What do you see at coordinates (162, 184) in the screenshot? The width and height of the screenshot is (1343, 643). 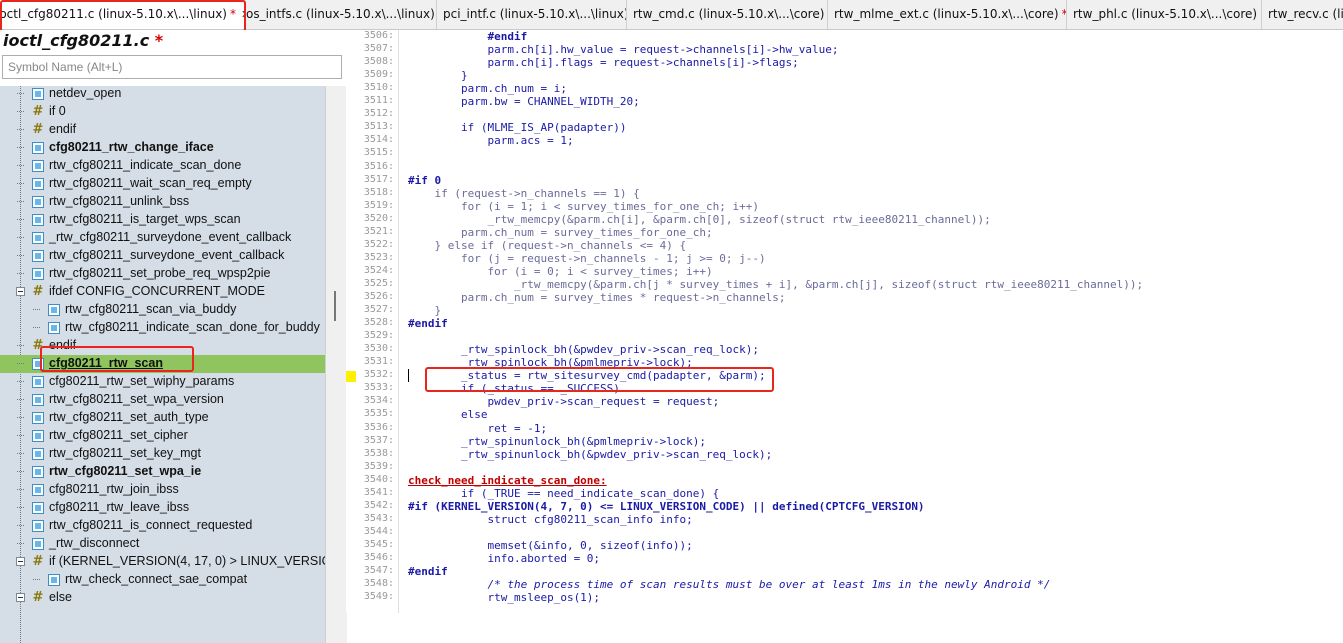 I see `symbol-tree-item: rtw_cfg80211_wait_scan_req_empty` at bounding box center [162, 184].